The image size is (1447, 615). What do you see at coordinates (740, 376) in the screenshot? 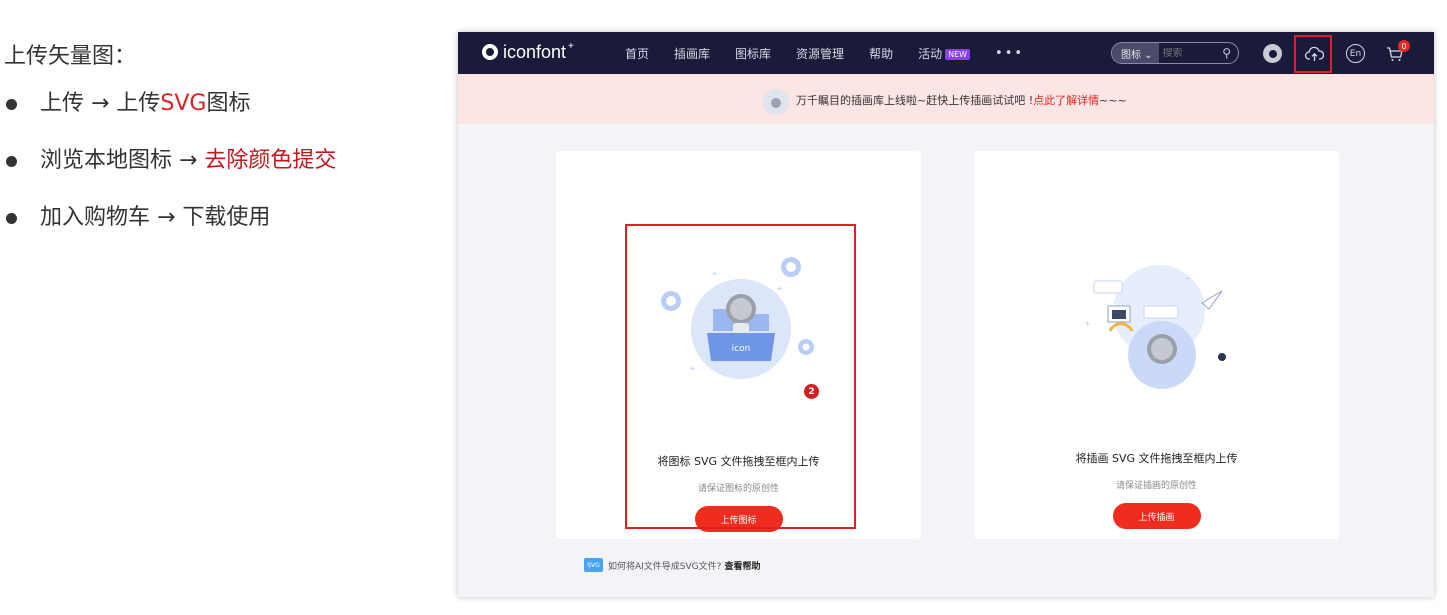
I see `highlight-box-icon-card` at bounding box center [740, 376].